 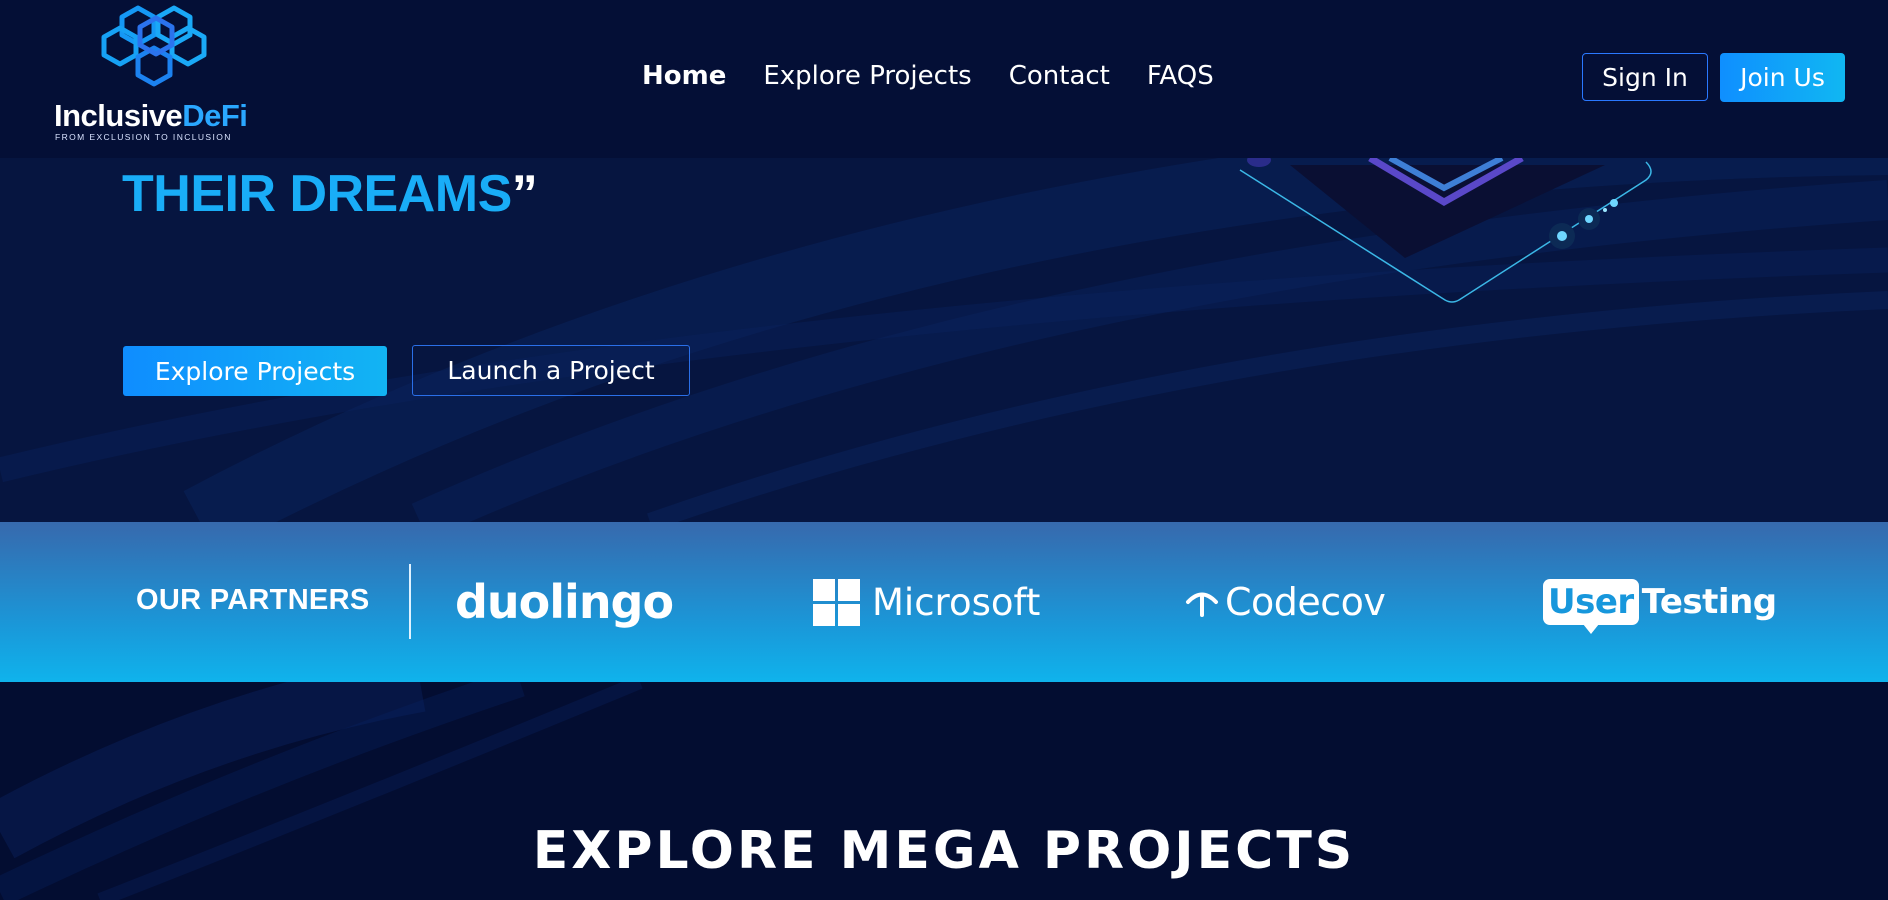 What do you see at coordinates (1445, 228) in the screenshot?
I see `isometric-platform-illustration` at bounding box center [1445, 228].